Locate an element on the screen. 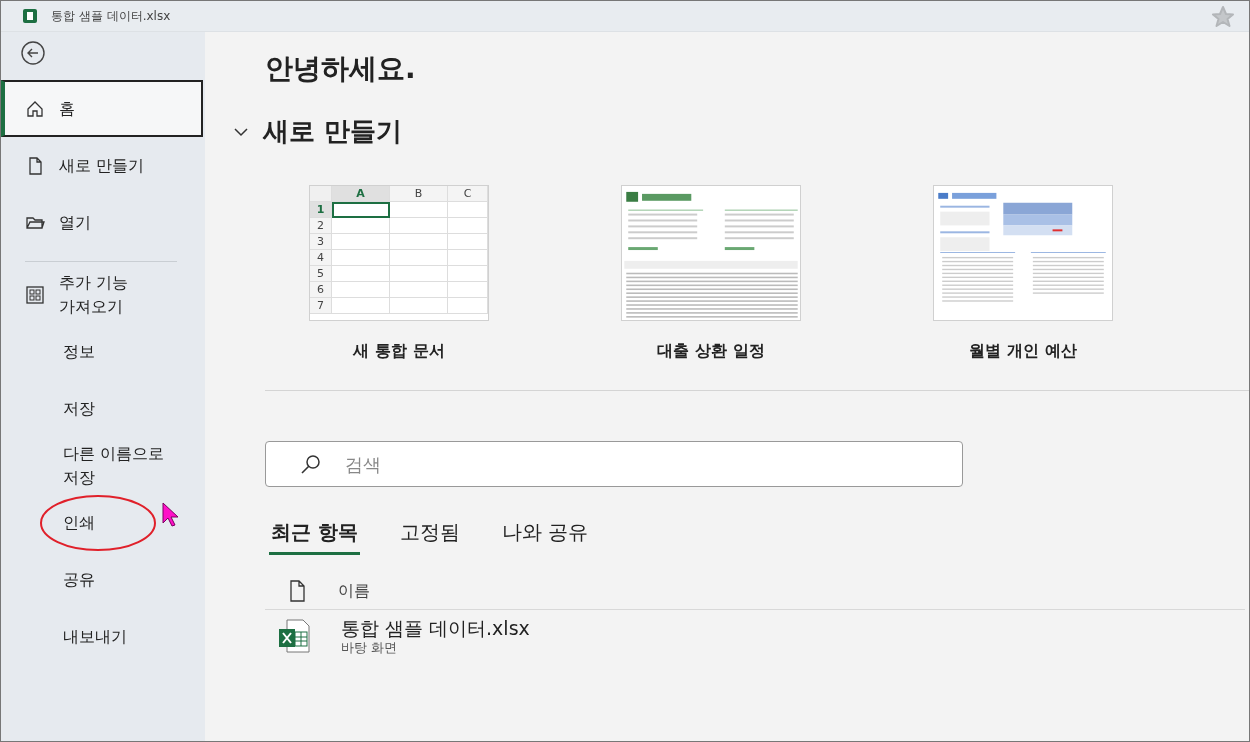 The height and width of the screenshot is (742, 1250). search-field: 검색 is located at coordinates (614, 464).